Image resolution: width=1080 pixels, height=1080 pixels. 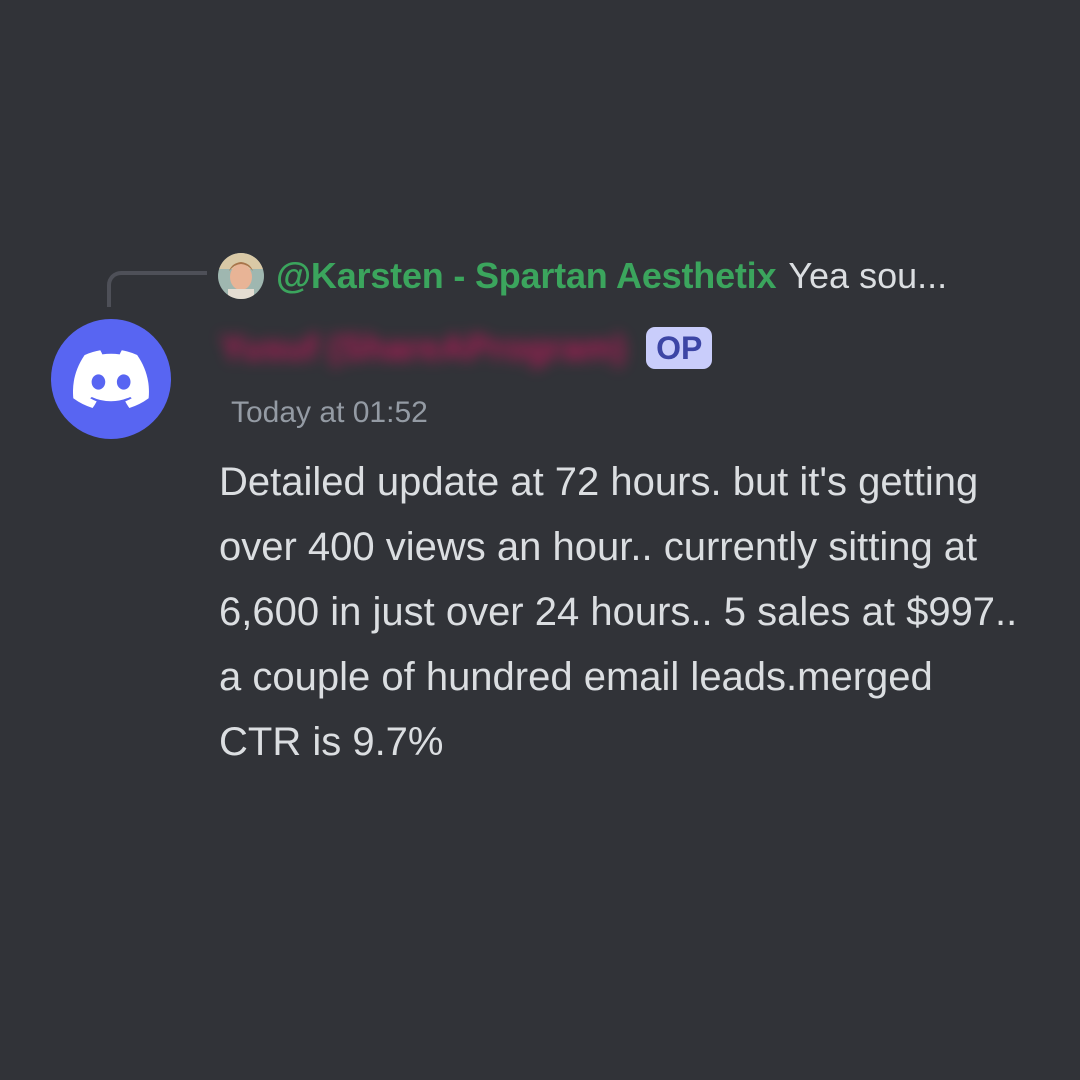 I want to click on message-timestamp: Today at 01:52, so click(x=329, y=413).